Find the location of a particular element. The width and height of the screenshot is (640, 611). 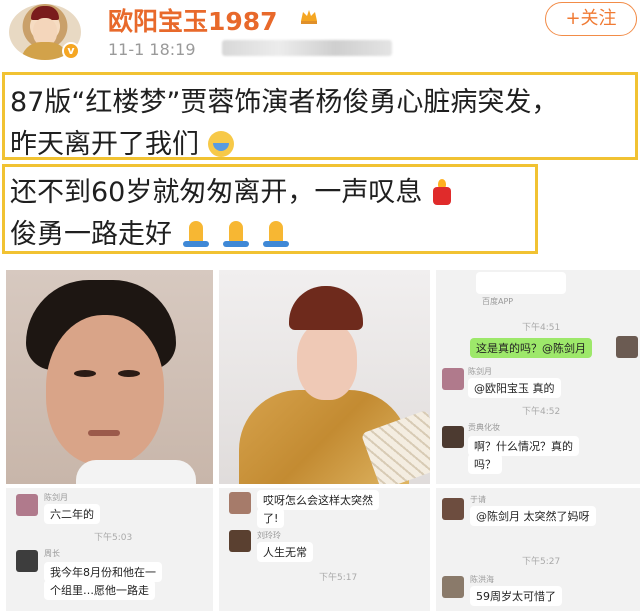

chat-message: 人生无常 is located at coordinates (285, 552).